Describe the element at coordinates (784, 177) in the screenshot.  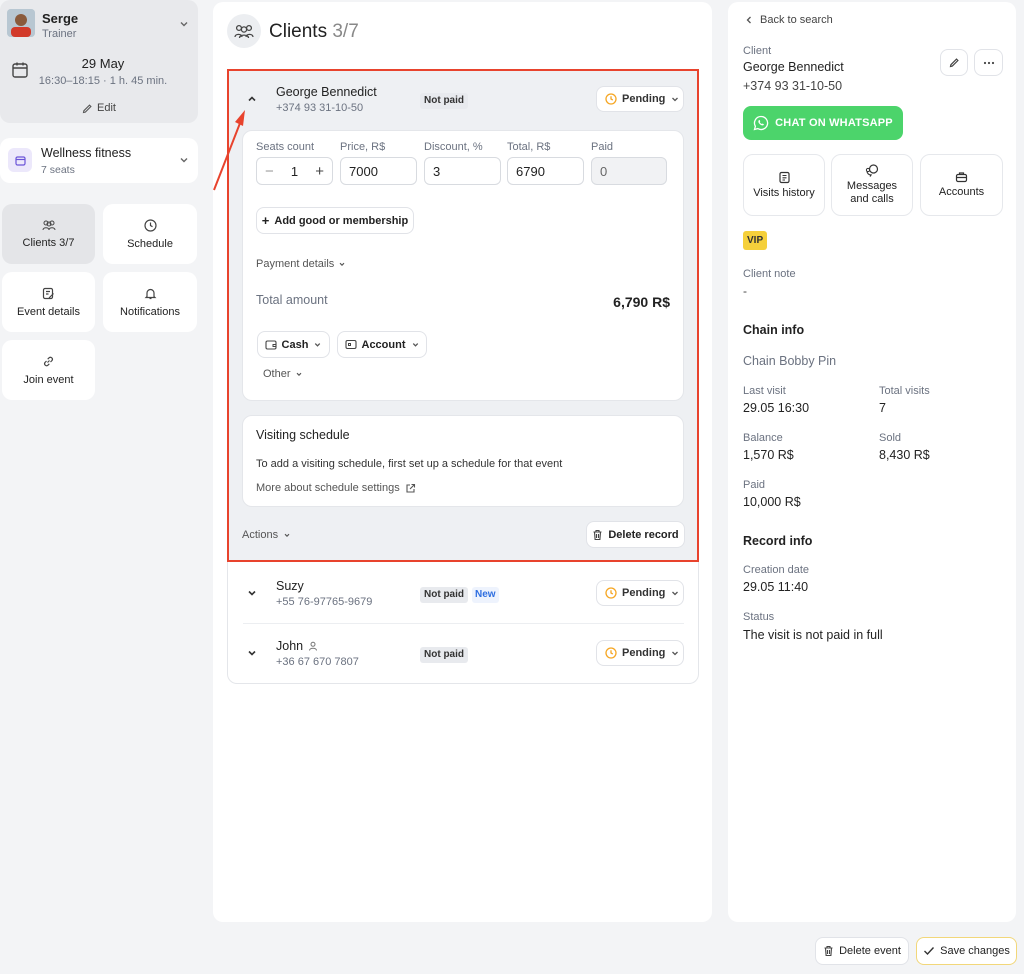
I see `history-icon` at that location.